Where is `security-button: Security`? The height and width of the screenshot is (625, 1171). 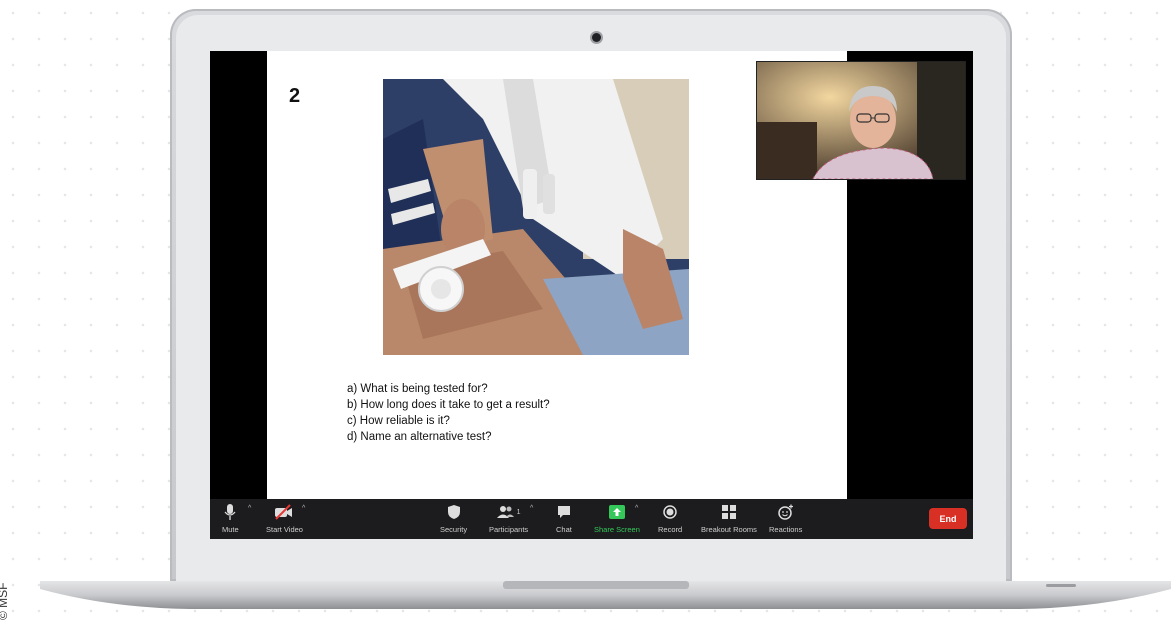
security-button: Security is located at coordinates (453, 518).